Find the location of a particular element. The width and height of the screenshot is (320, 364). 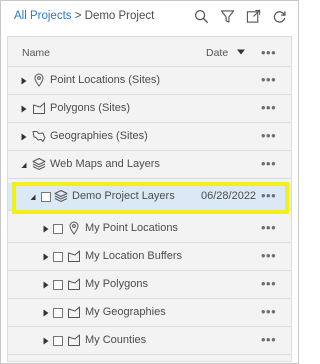

list-item-my-location-buffers: My Location Buffers ••• is located at coordinates (149, 257).